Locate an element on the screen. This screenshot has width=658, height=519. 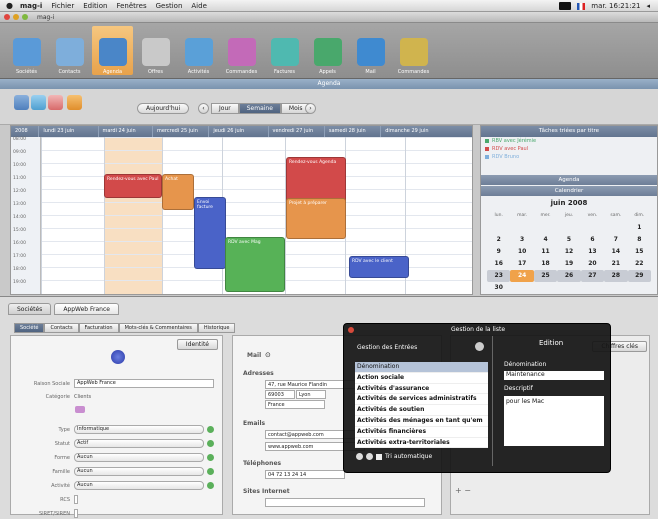
view-day-button: Jour is located at coordinates (225, 108).